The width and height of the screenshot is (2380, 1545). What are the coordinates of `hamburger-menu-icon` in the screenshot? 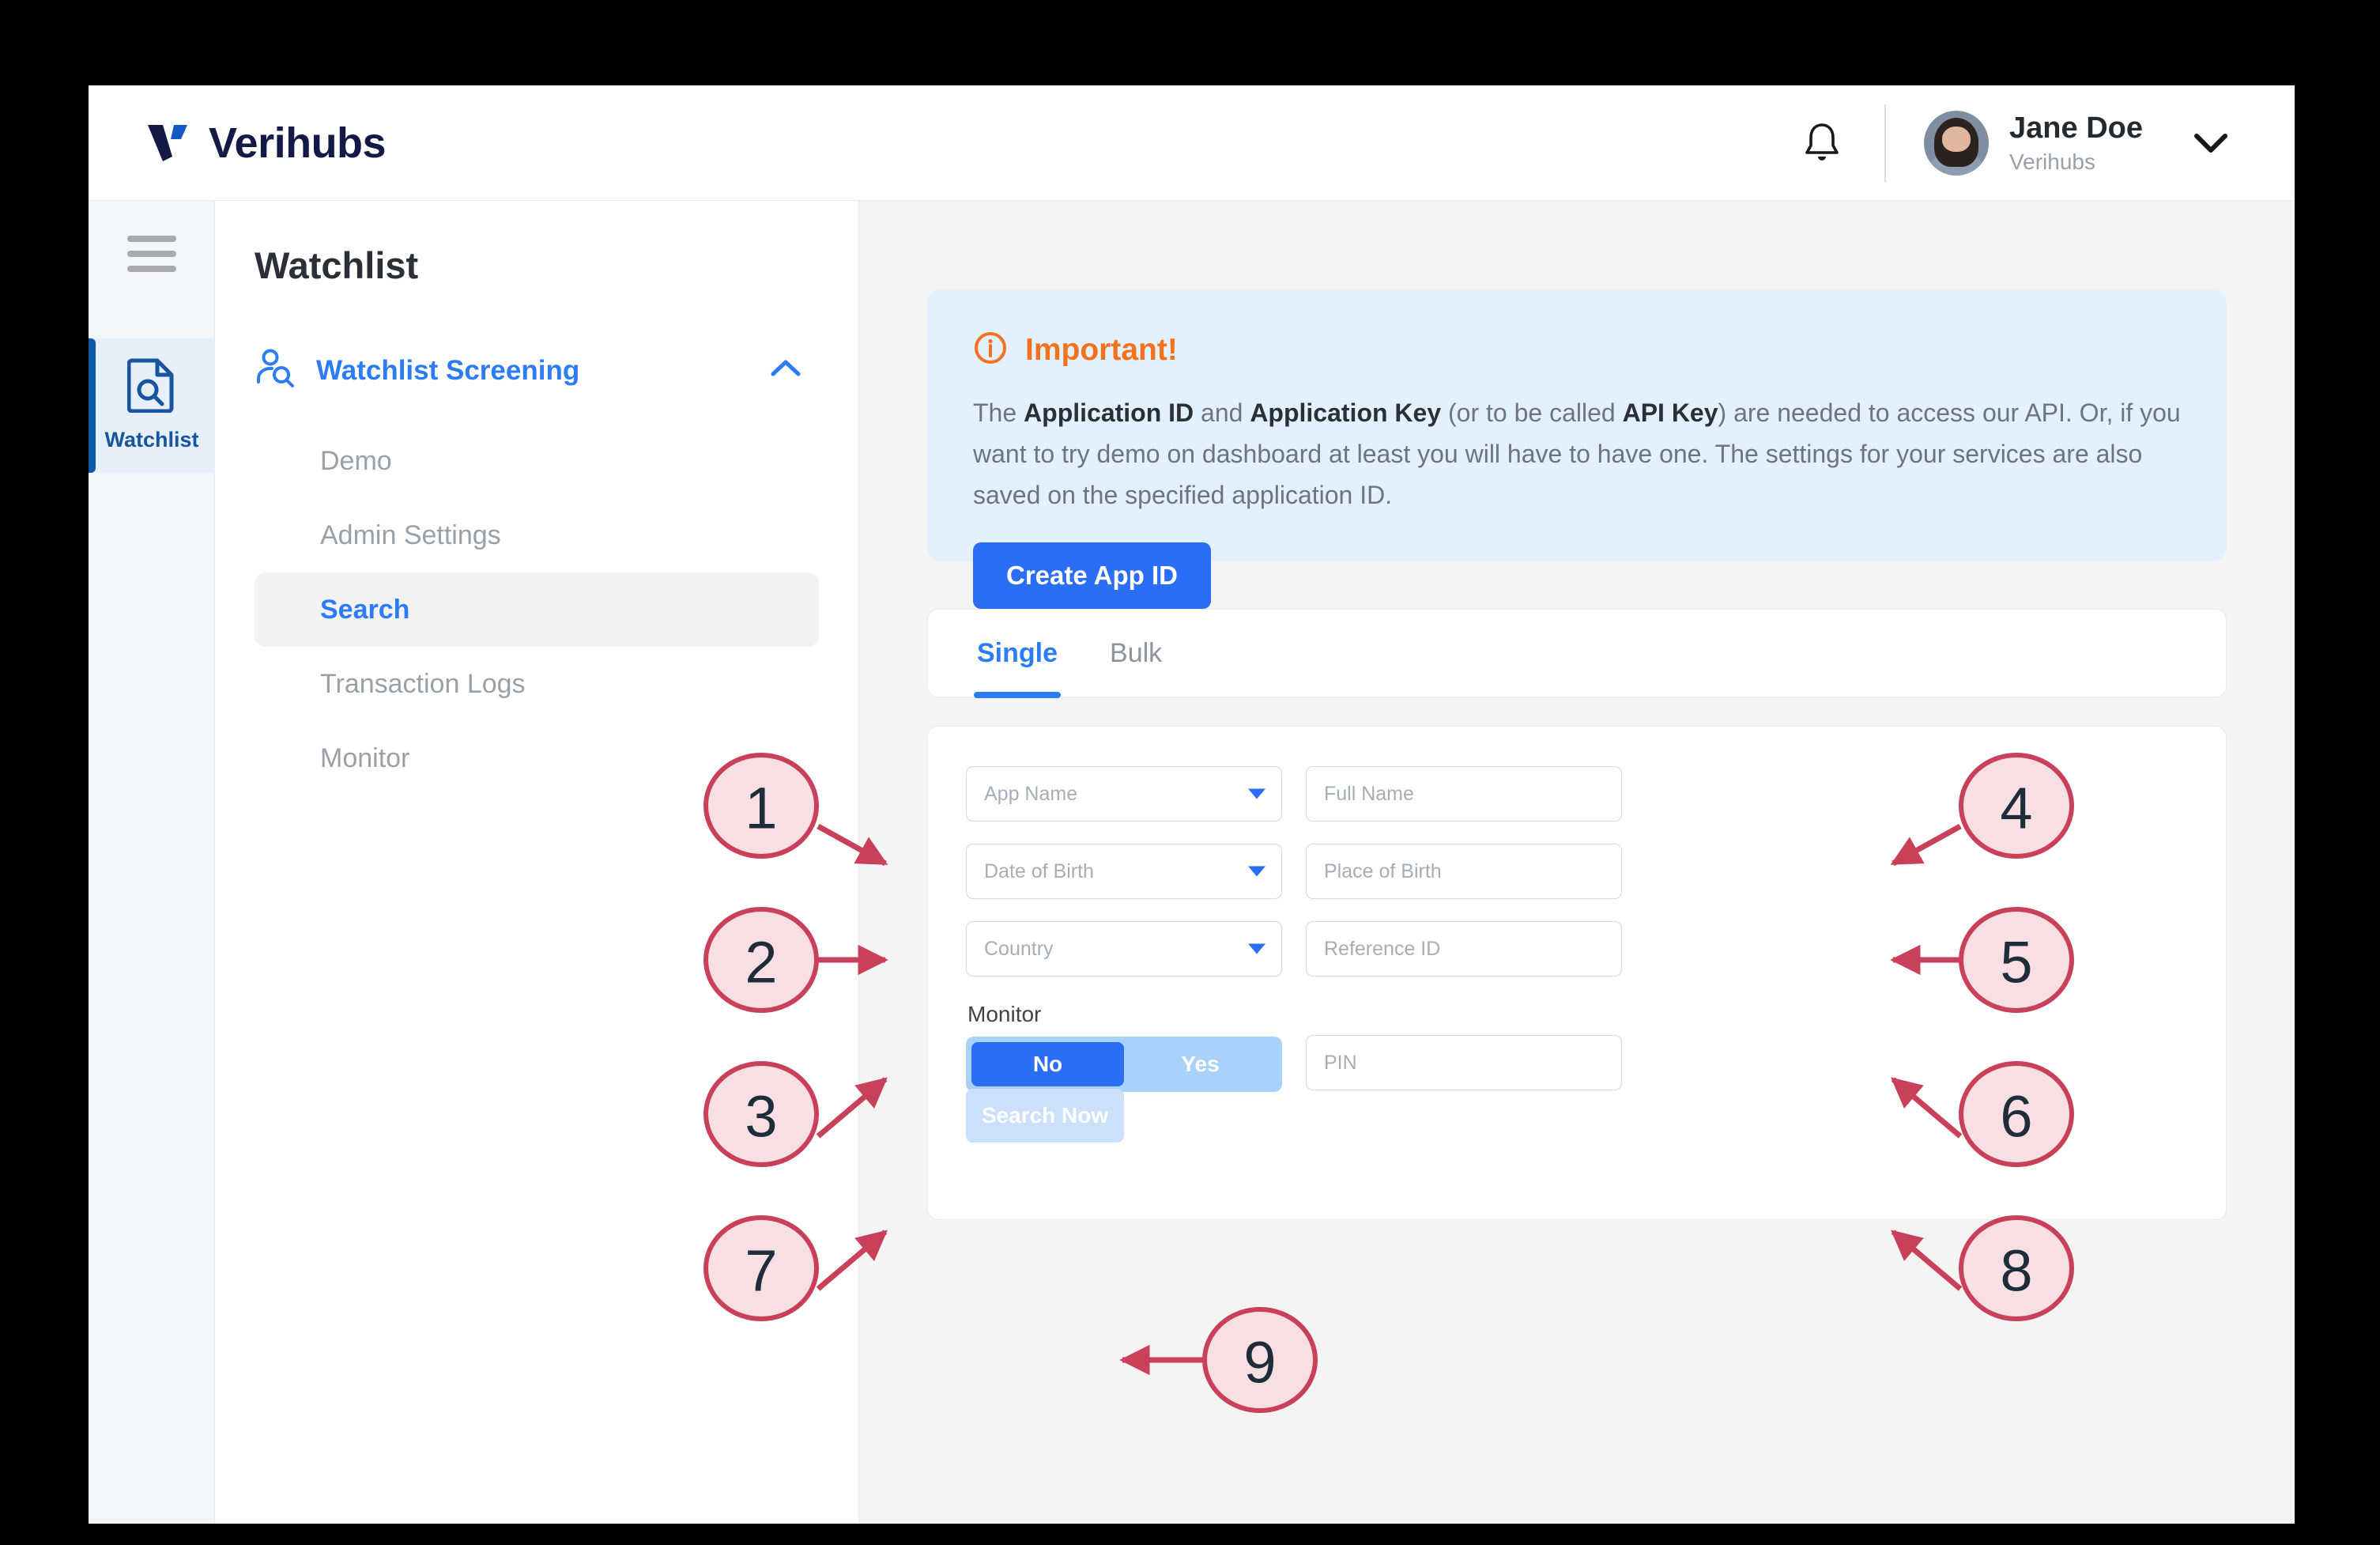 It's located at (151, 254).